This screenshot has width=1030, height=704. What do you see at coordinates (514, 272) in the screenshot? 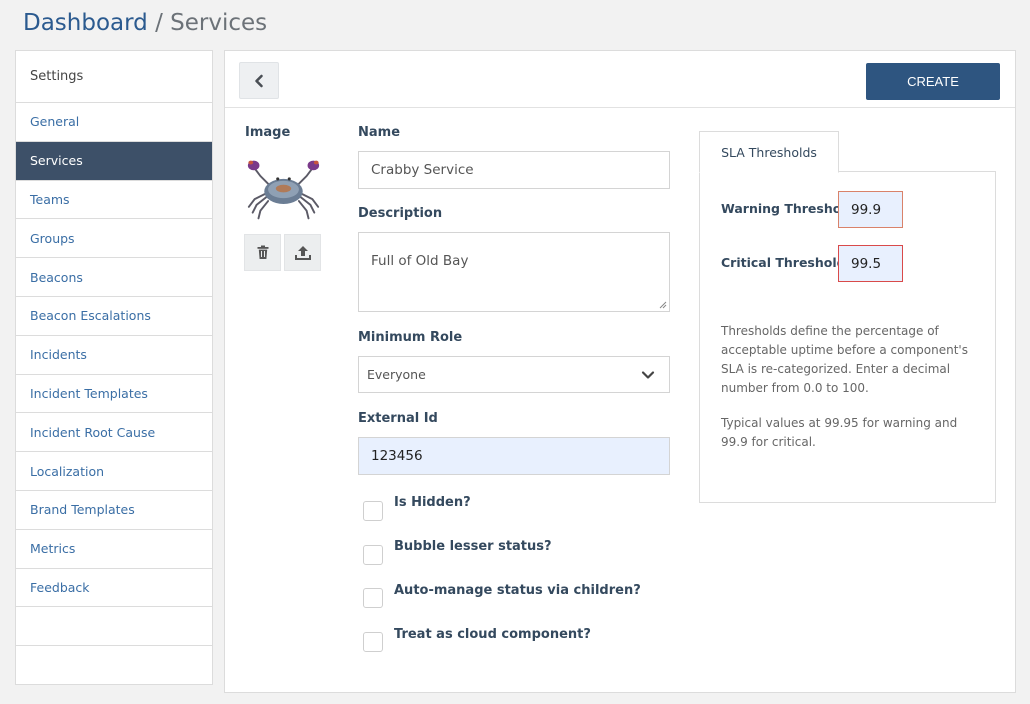
I see `description-textarea: Full of Old Bay` at bounding box center [514, 272].